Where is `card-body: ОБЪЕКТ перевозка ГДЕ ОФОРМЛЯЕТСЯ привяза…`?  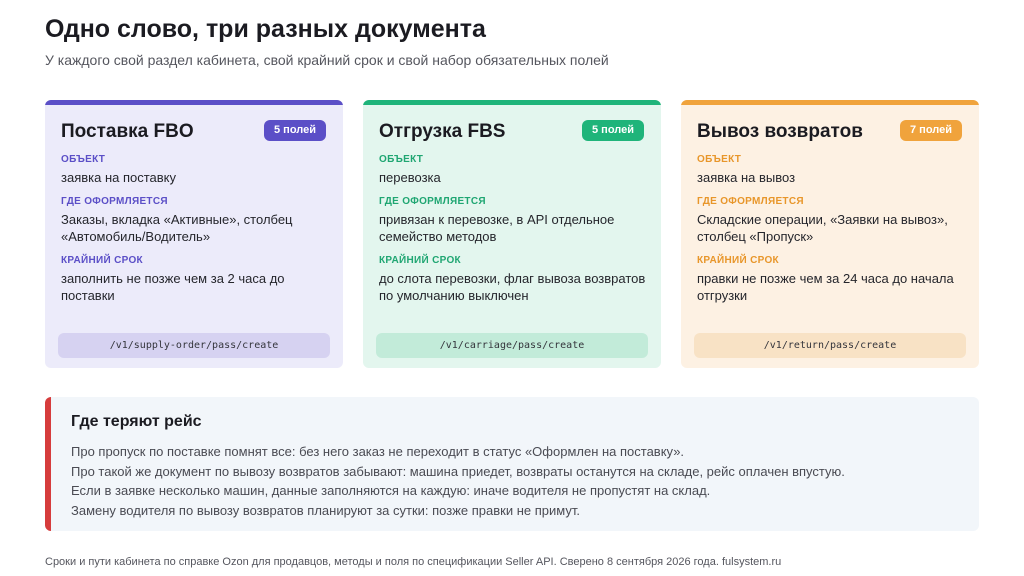 card-body: ОБЪЕКТ перевозка ГДЕ ОФОРМЛЯЕТСЯ привяза… is located at coordinates (513, 234).